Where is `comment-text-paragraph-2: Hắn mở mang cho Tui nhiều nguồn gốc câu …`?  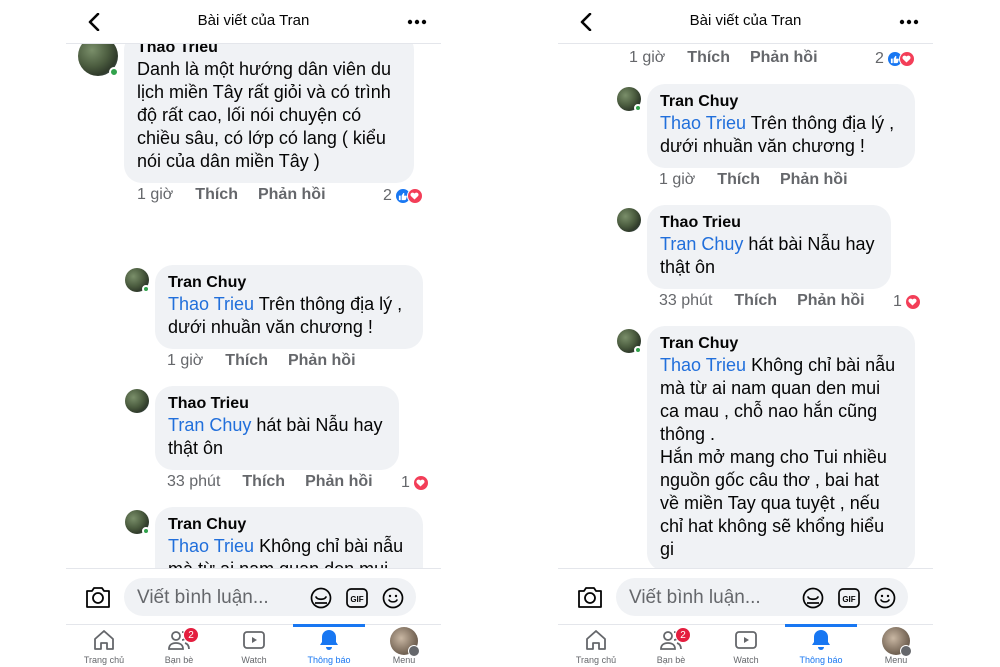
comment-text-paragraph-2: Hắn mở mang cho Tui nhiều nguồn gốc câu … is located at coordinates (773, 503).